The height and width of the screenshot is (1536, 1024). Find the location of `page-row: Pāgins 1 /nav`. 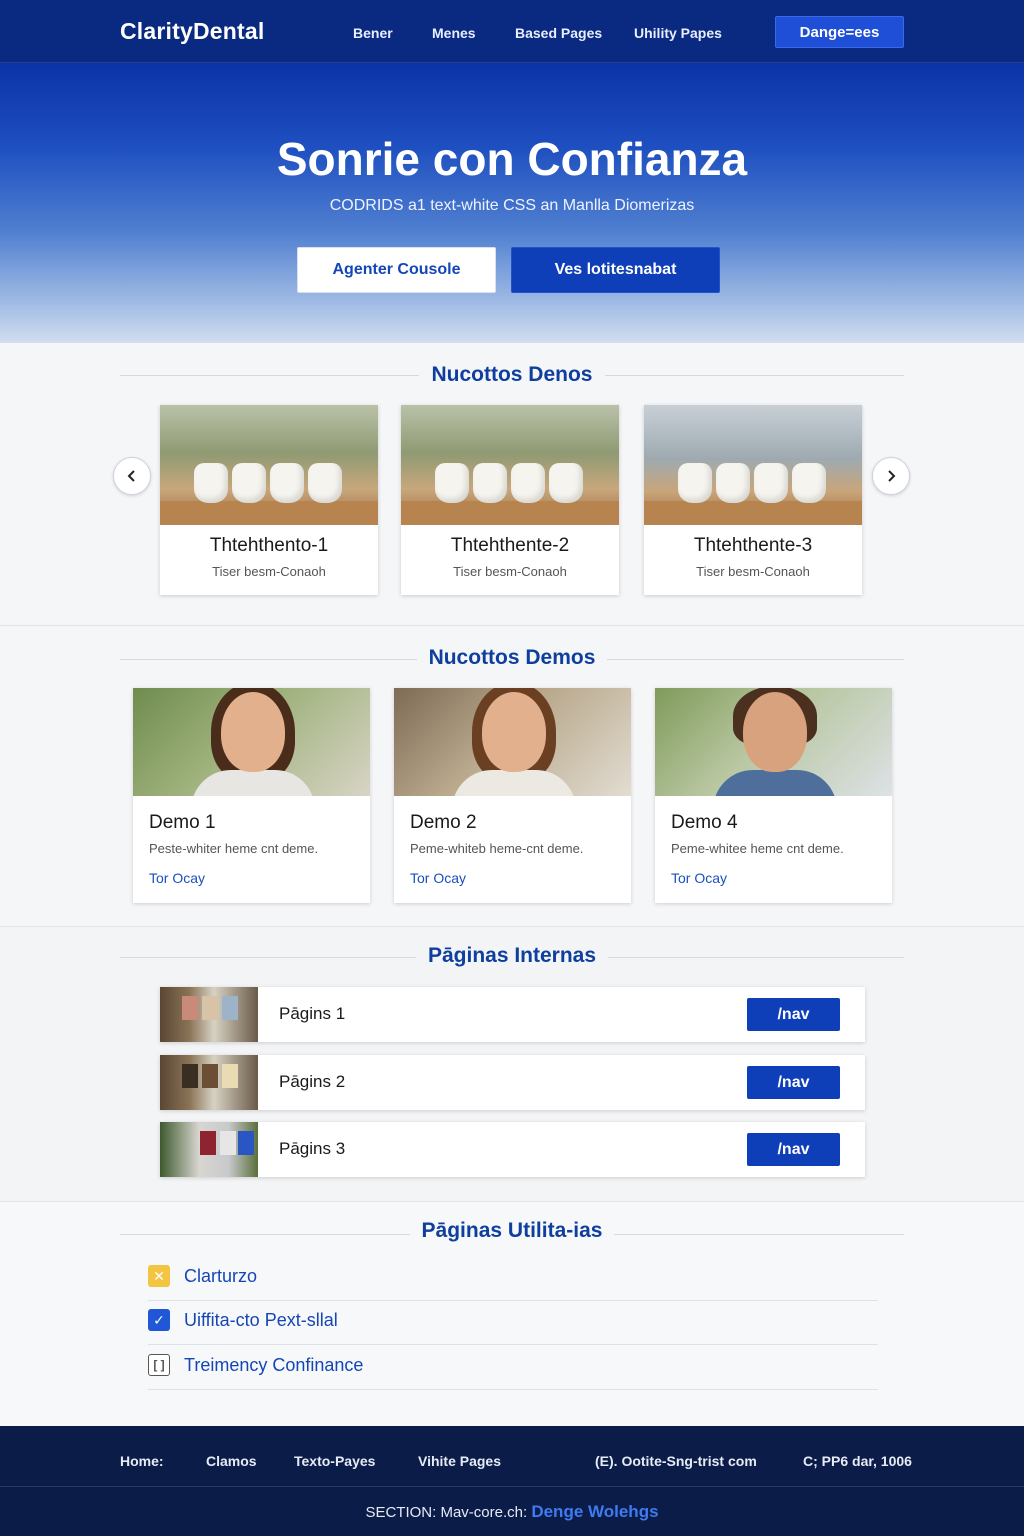

page-row: Pāgins 1 /nav is located at coordinates (512, 1014).